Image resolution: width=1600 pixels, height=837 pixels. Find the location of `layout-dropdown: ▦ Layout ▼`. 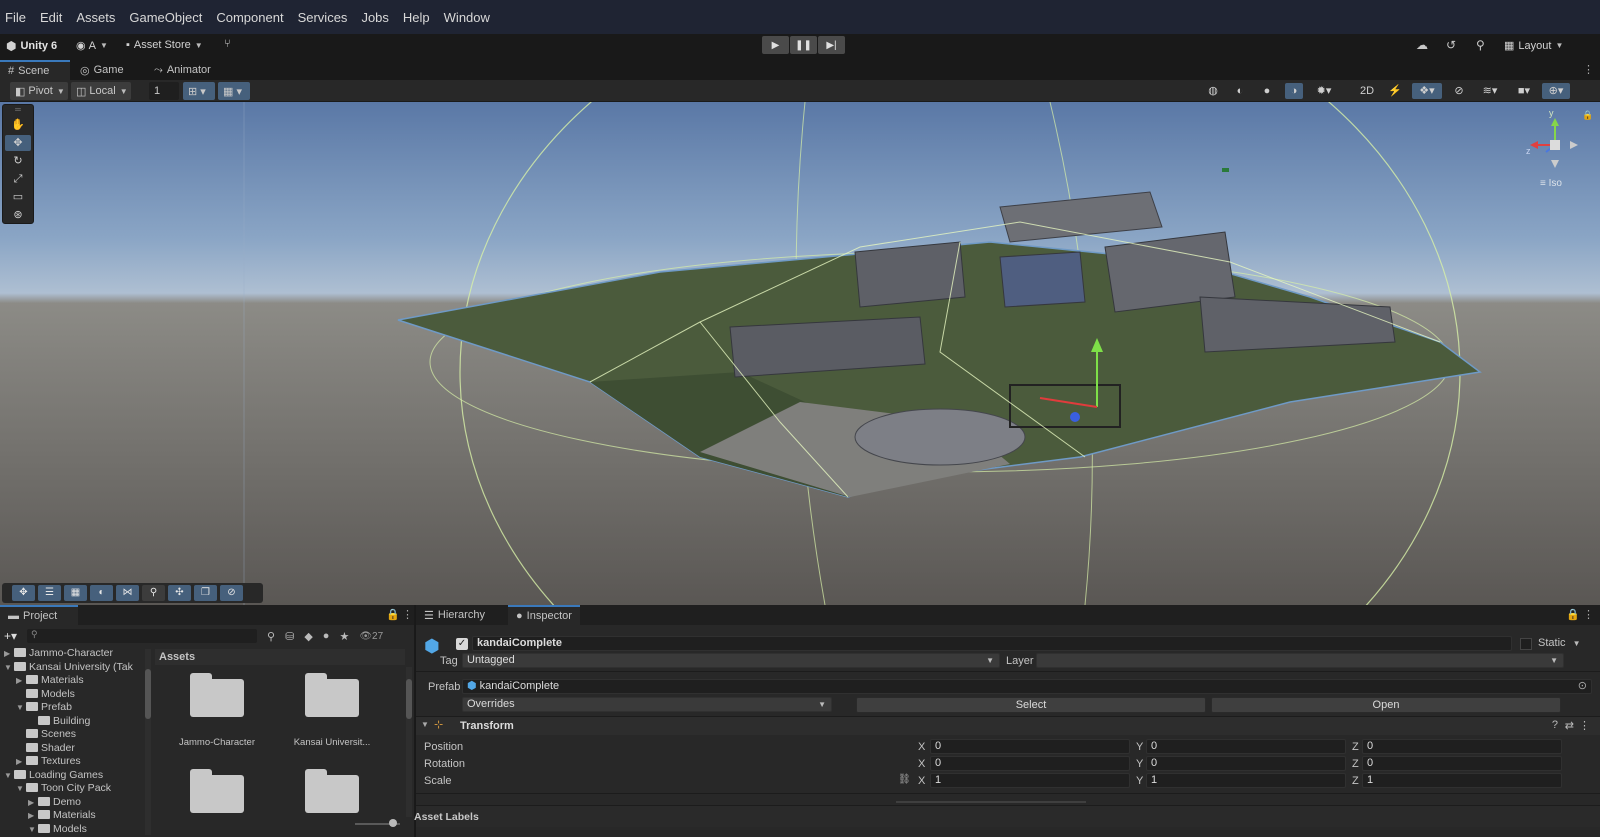

layout-dropdown: ▦ Layout ▼ is located at coordinates (1533, 46).